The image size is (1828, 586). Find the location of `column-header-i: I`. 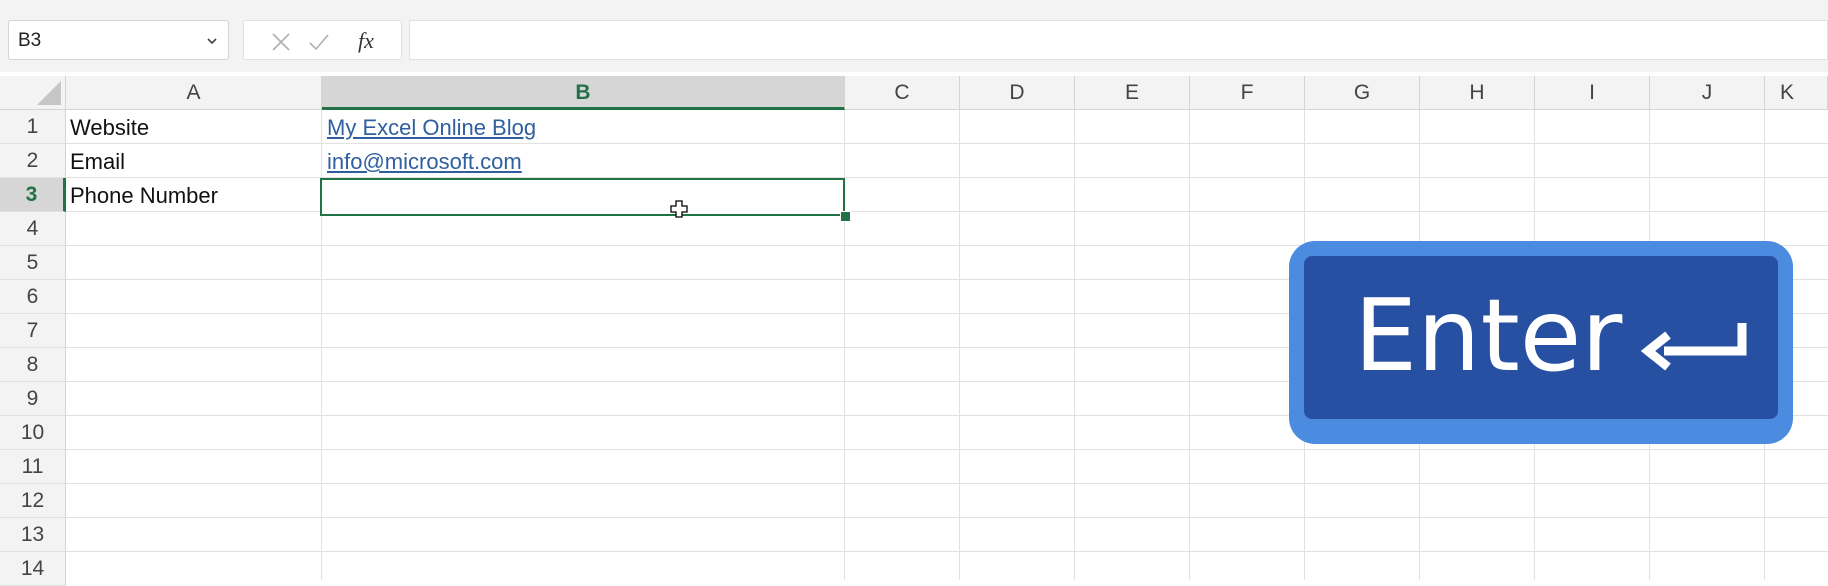

column-header-i: I is located at coordinates (1592, 93).